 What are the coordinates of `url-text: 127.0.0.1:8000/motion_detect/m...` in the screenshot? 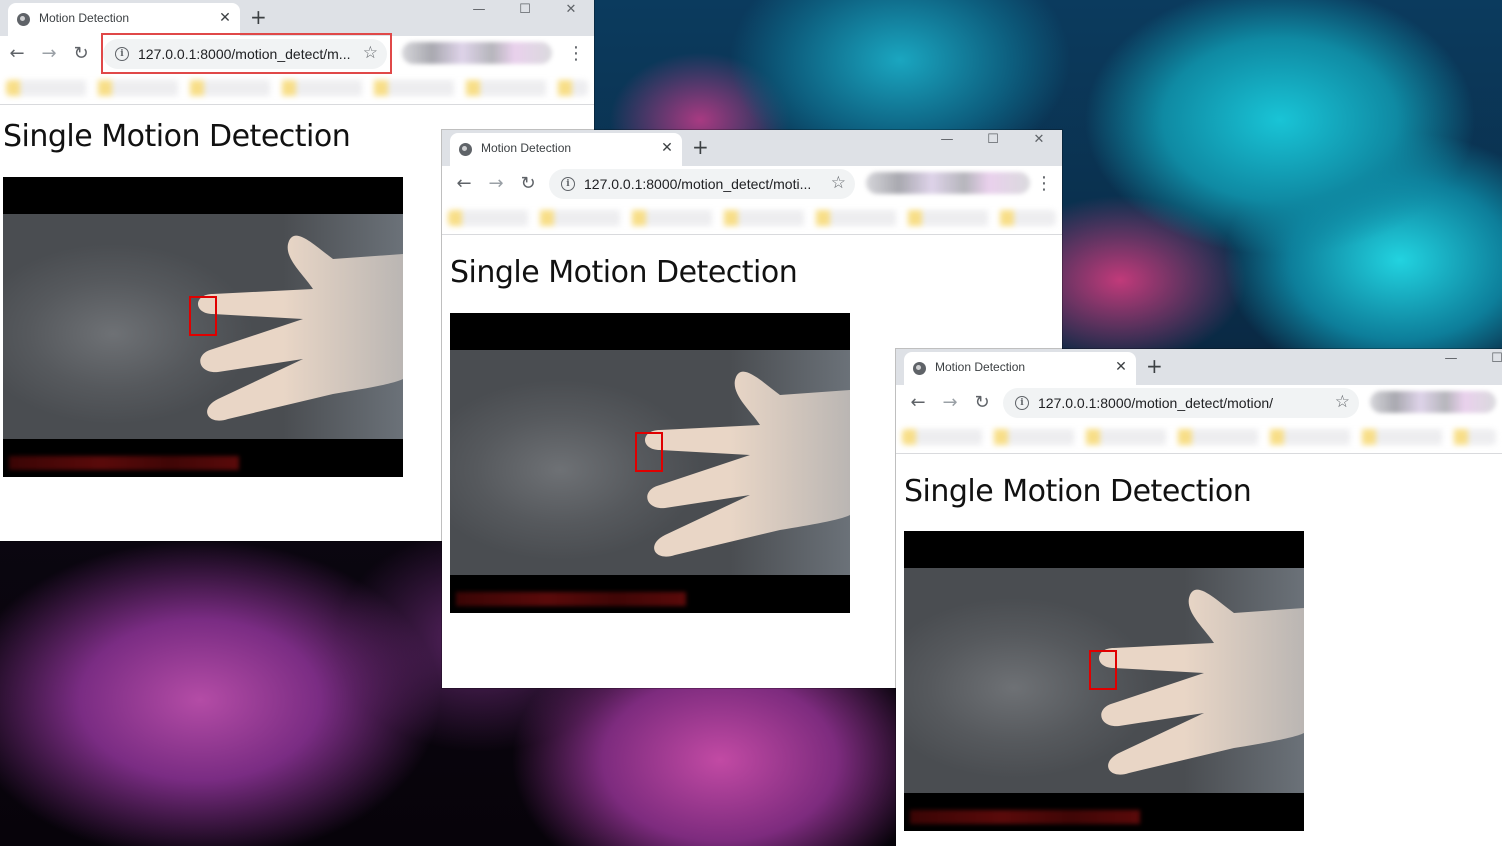 It's located at (244, 54).